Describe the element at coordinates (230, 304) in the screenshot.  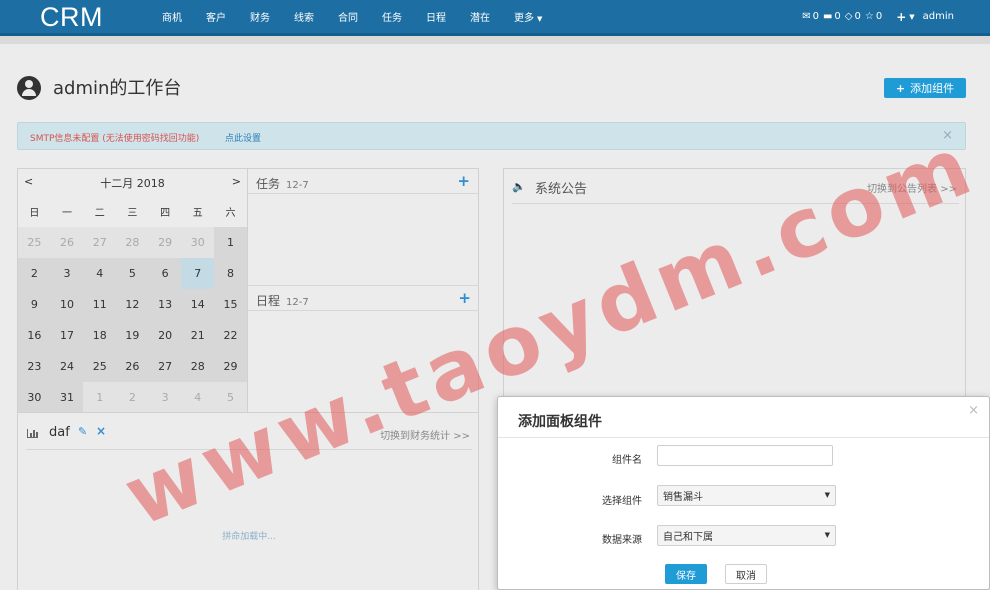
I see `calendar-day: 15` at that location.